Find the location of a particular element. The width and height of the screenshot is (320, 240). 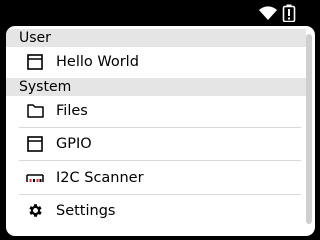

wifi-icon is located at coordinates (268, 13).